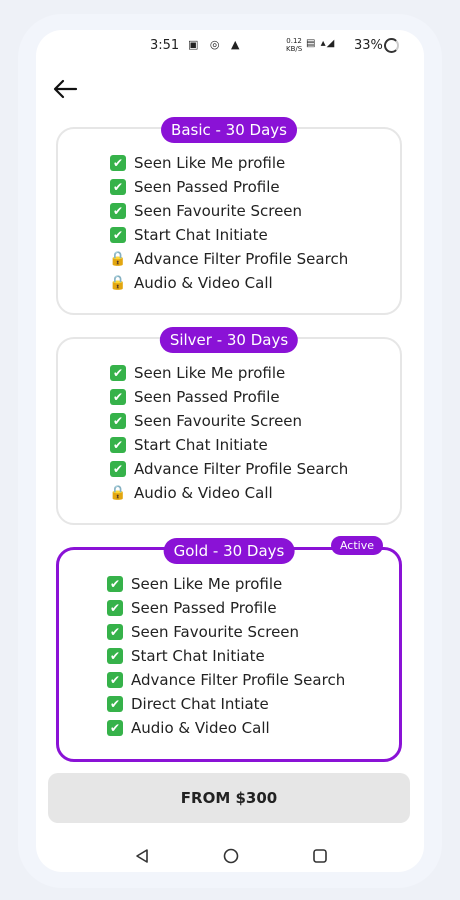  What do you see at coordinates (356, 545) in the screenshot?
I see `active-badge: Active` at bounding box center [356, 545].